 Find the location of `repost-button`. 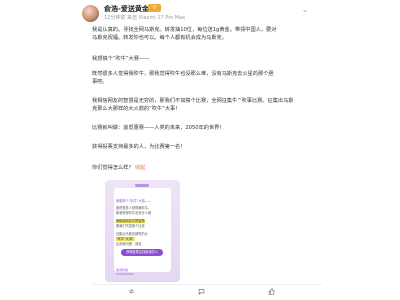

repost-button is located at coordinates (132, 291).